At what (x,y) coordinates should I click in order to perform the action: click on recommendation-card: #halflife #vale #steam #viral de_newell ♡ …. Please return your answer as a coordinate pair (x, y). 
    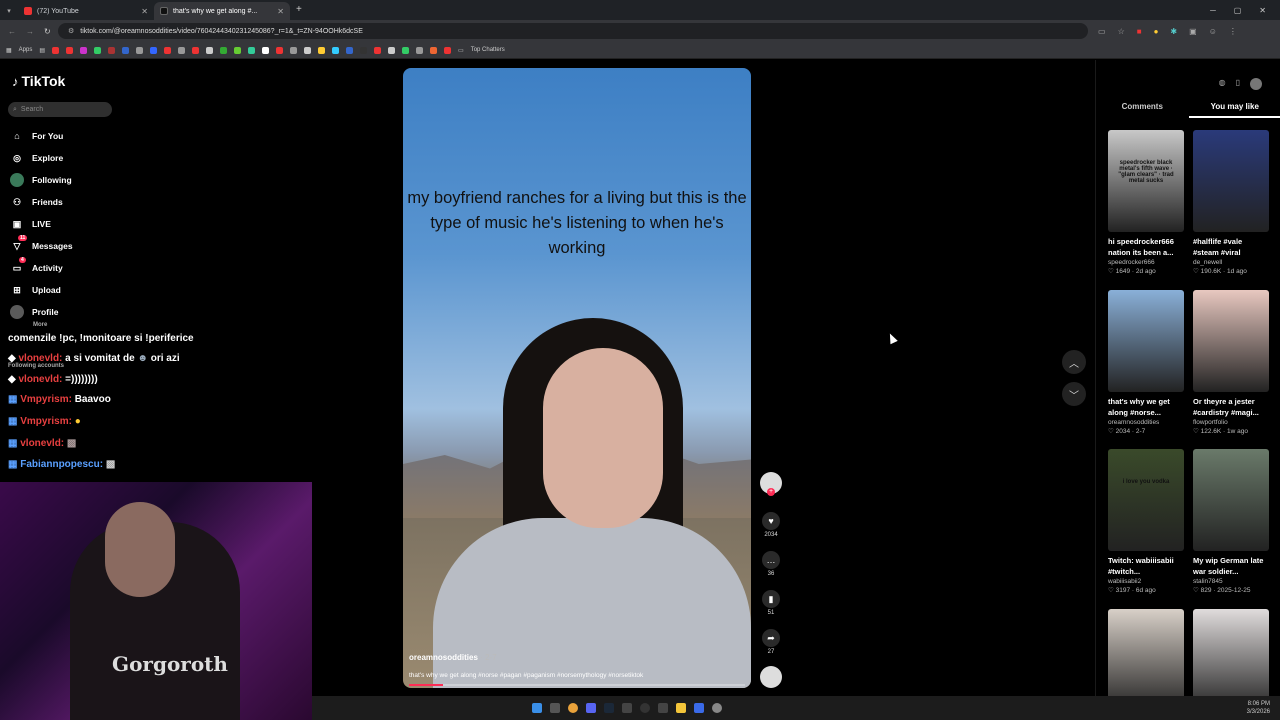
    Looking at the image, I should click on (1231, 202).